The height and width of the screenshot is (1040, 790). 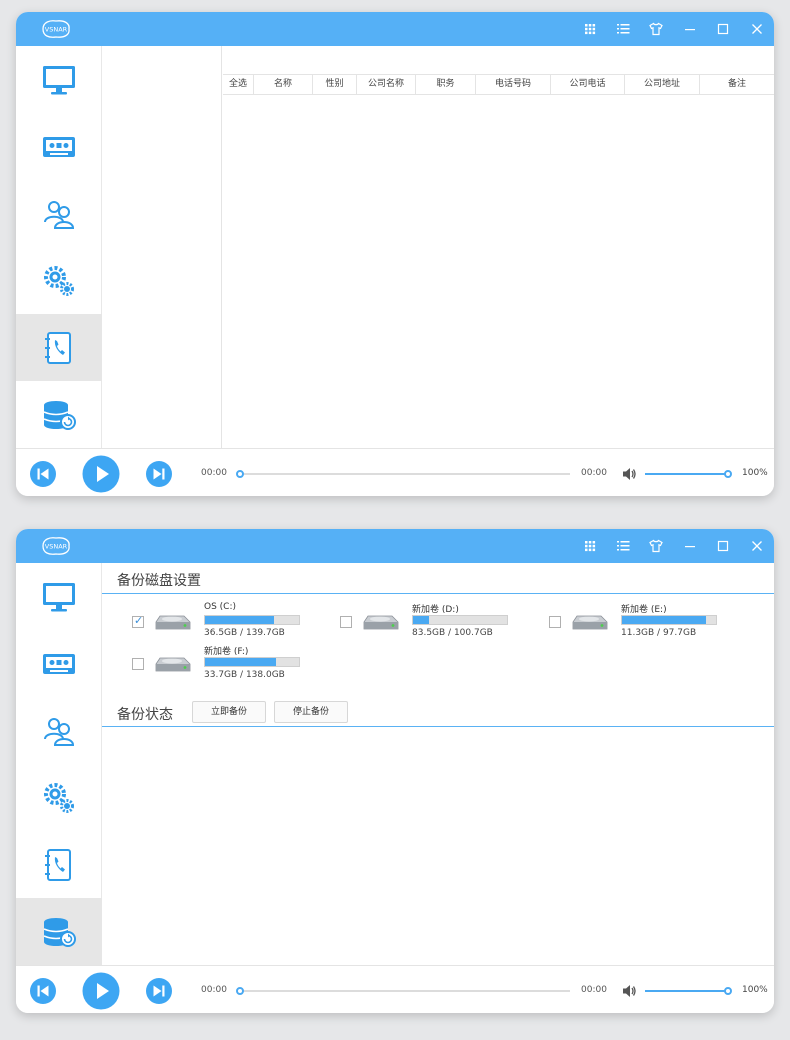 What do you see at coordinates (162, 247) in the screenshot?
I see `contact-group-tree` at bounding box center [162, 247].